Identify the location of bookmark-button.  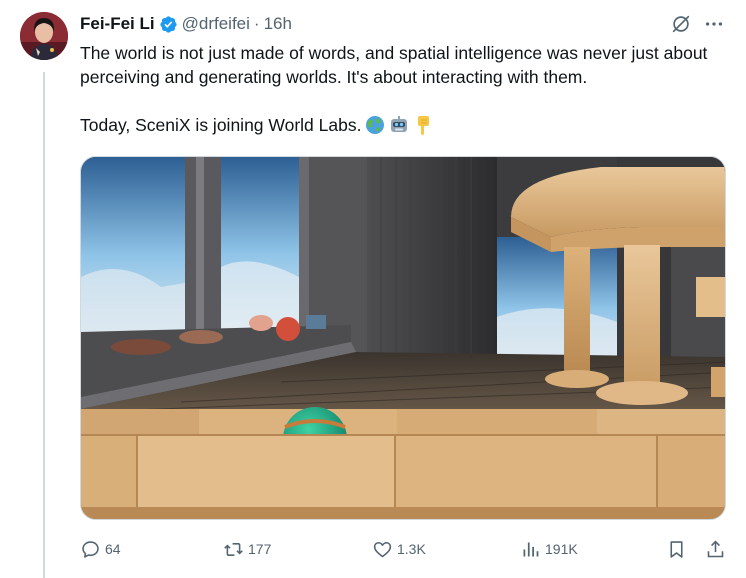
(678, 549).